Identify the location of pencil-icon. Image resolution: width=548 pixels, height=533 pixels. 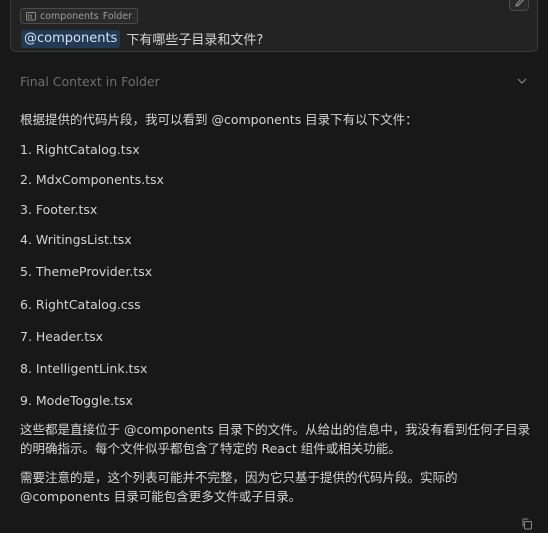
(519, 3).